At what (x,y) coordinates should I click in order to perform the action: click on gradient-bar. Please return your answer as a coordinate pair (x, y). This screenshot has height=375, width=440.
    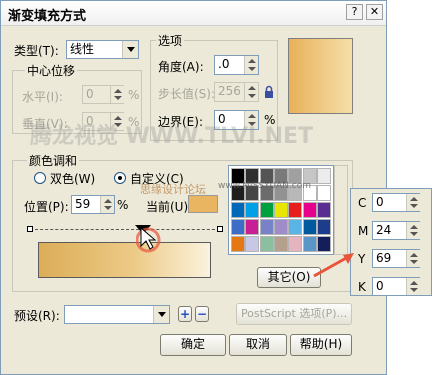
    Looking at the image, I should click on (124, 260).